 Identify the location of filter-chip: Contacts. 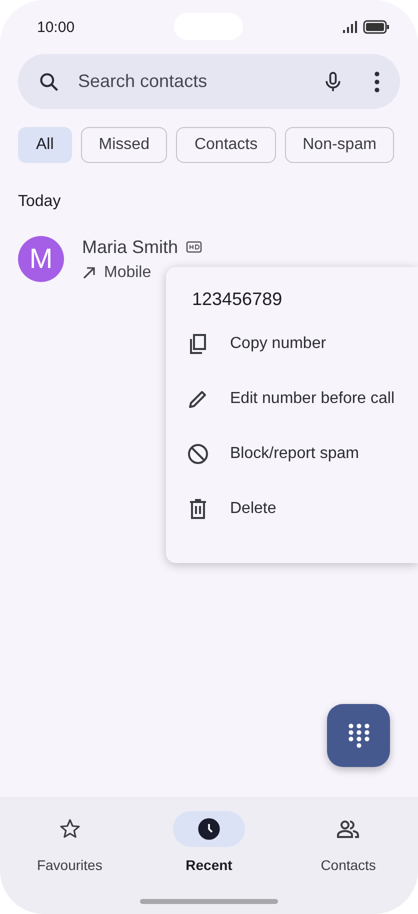
(226, 145).